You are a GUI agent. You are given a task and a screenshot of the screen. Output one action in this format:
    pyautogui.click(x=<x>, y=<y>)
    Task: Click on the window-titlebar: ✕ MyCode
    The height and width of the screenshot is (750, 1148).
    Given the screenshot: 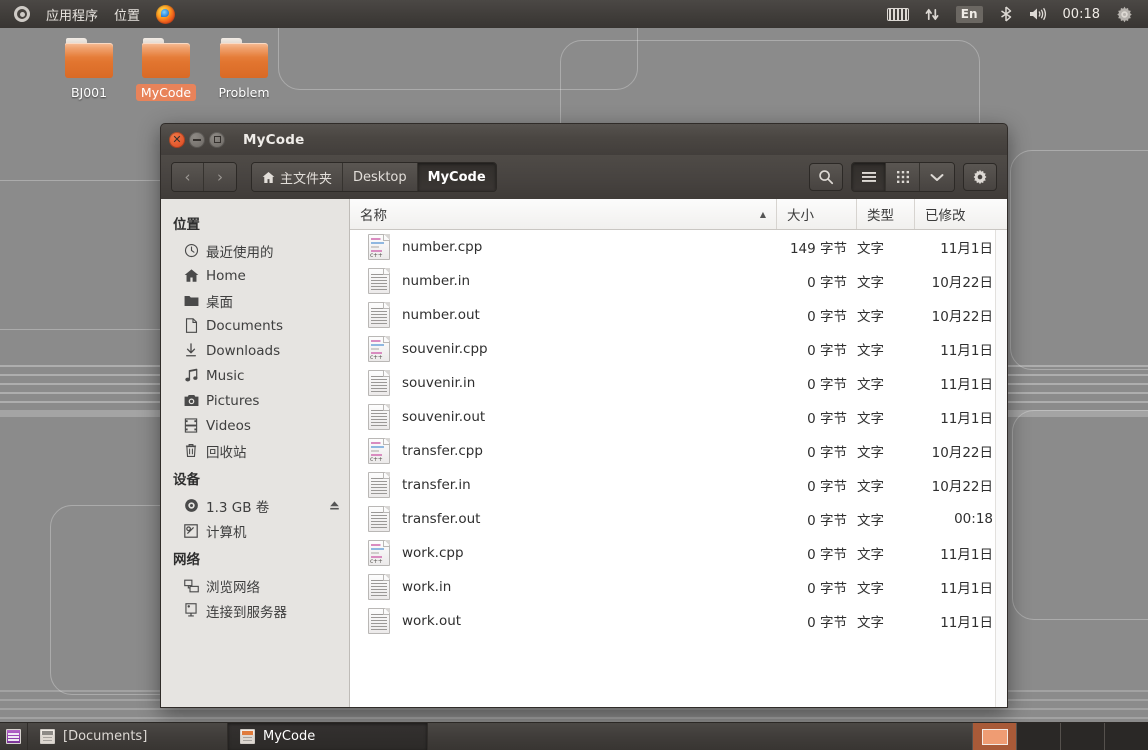 What is the action you would take?
    pyautogui.click(x=584, y=139)
    